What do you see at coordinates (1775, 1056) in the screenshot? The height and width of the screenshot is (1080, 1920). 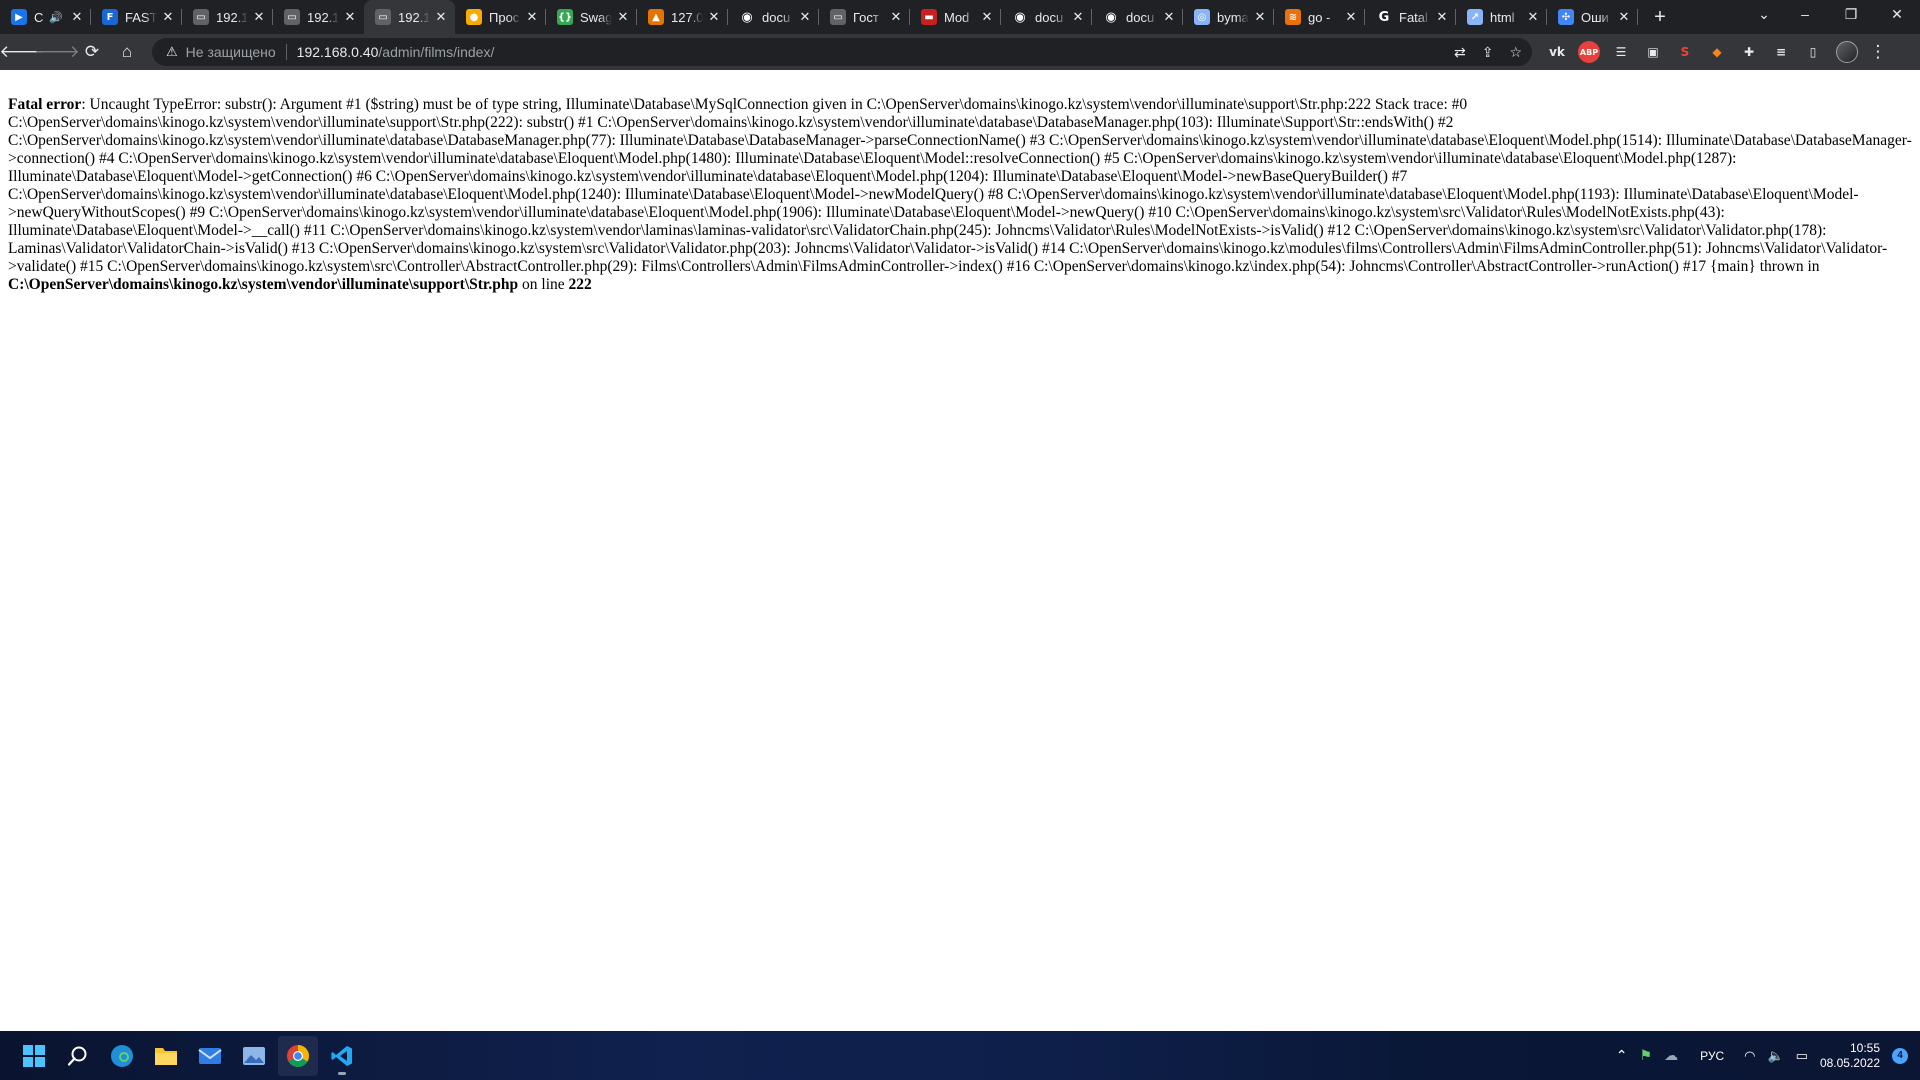 I see `volume-icon: 🔈` at bounding box center [1775, 1056].